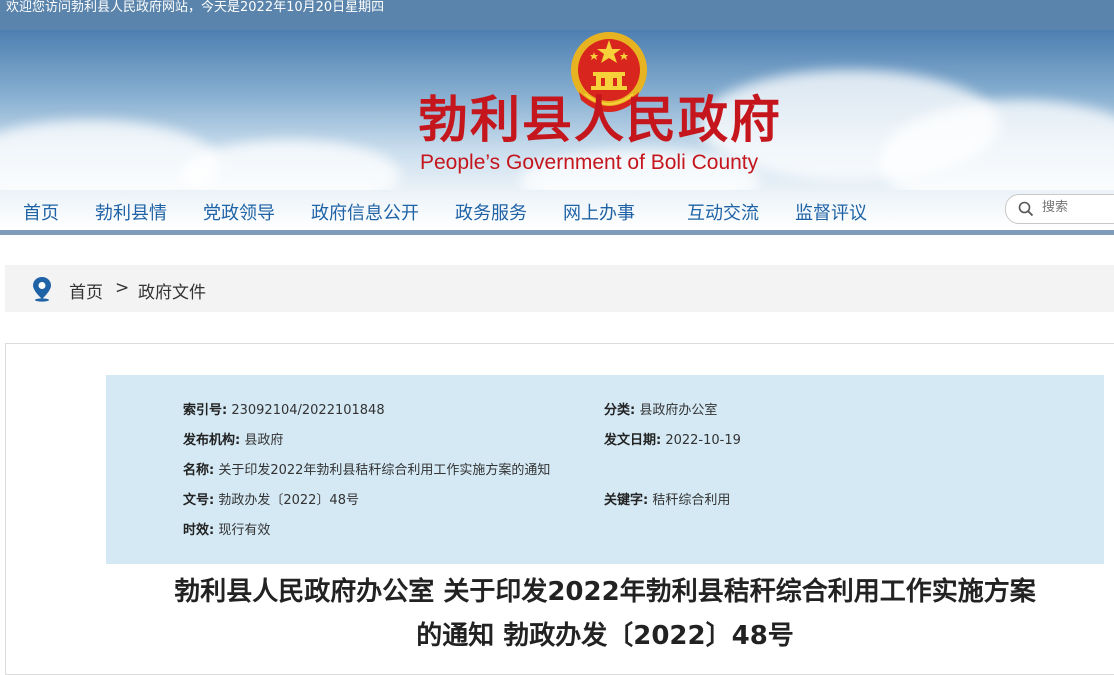  What do you see at coordinates (42, 289) in the screenshot?
I see `location-pin-icon` at bounding box center [42, 289].